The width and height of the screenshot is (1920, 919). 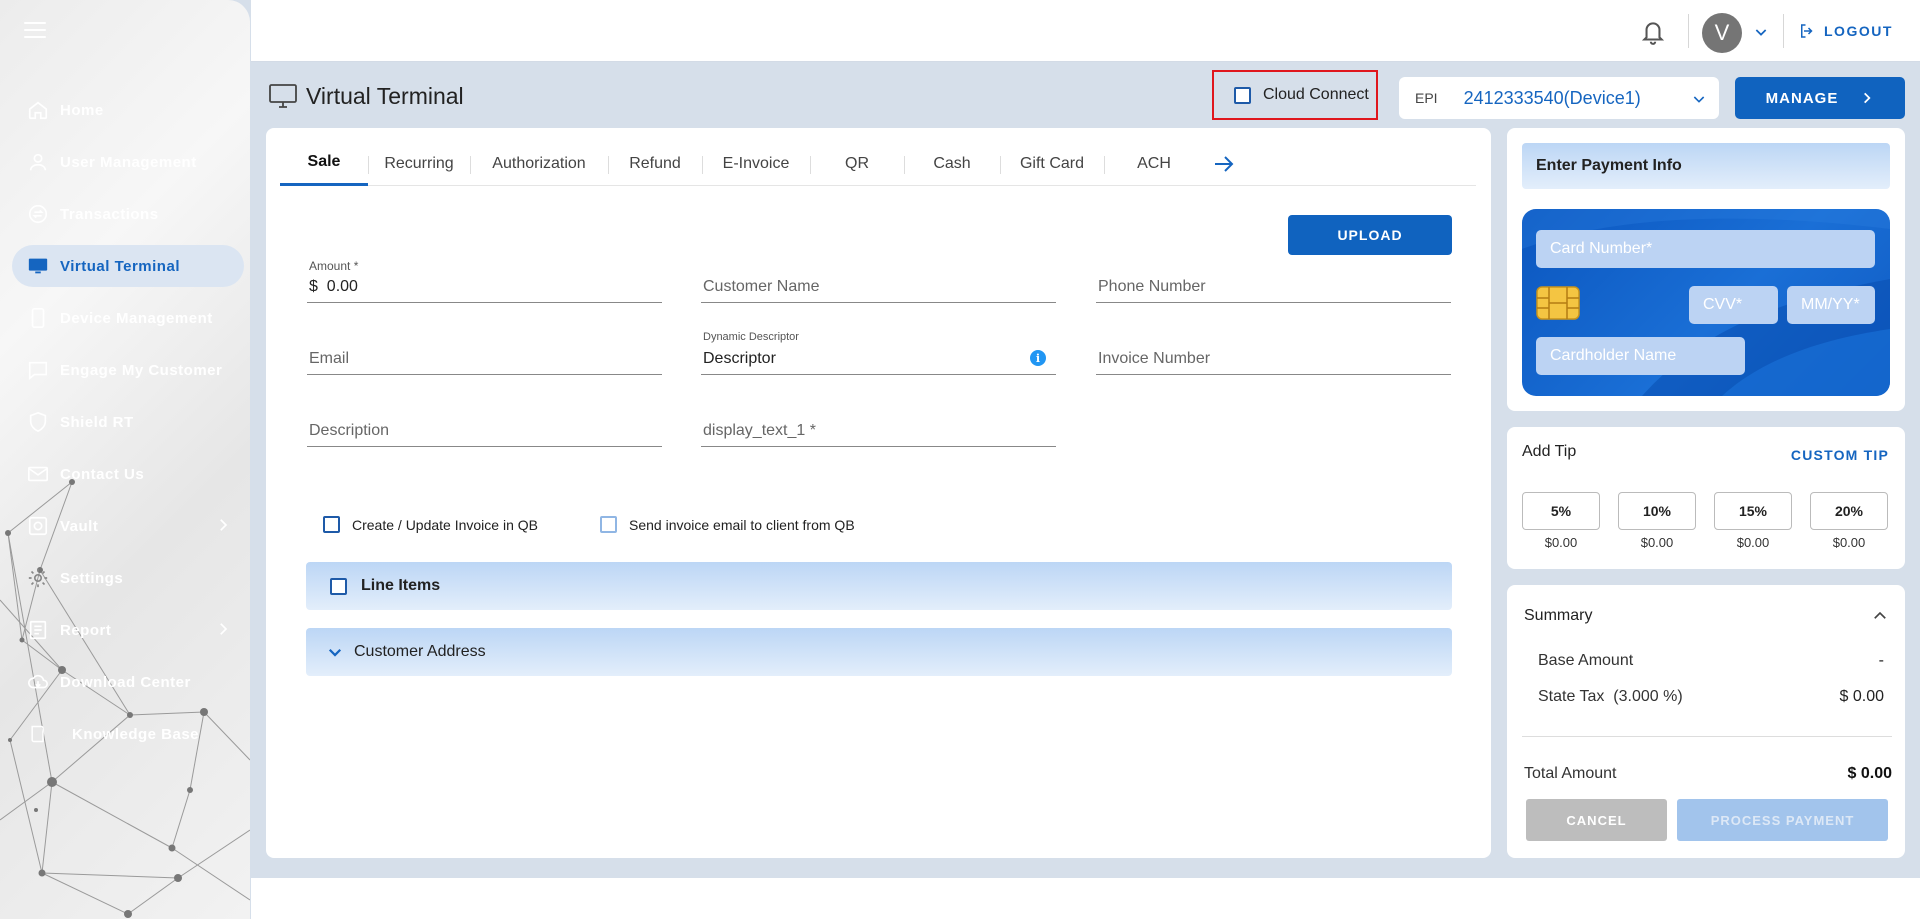 What do you see at coordinates (1761, 34) in the screenshot?
I see `chevron-down-icon` at bounding box center [1761, 34].